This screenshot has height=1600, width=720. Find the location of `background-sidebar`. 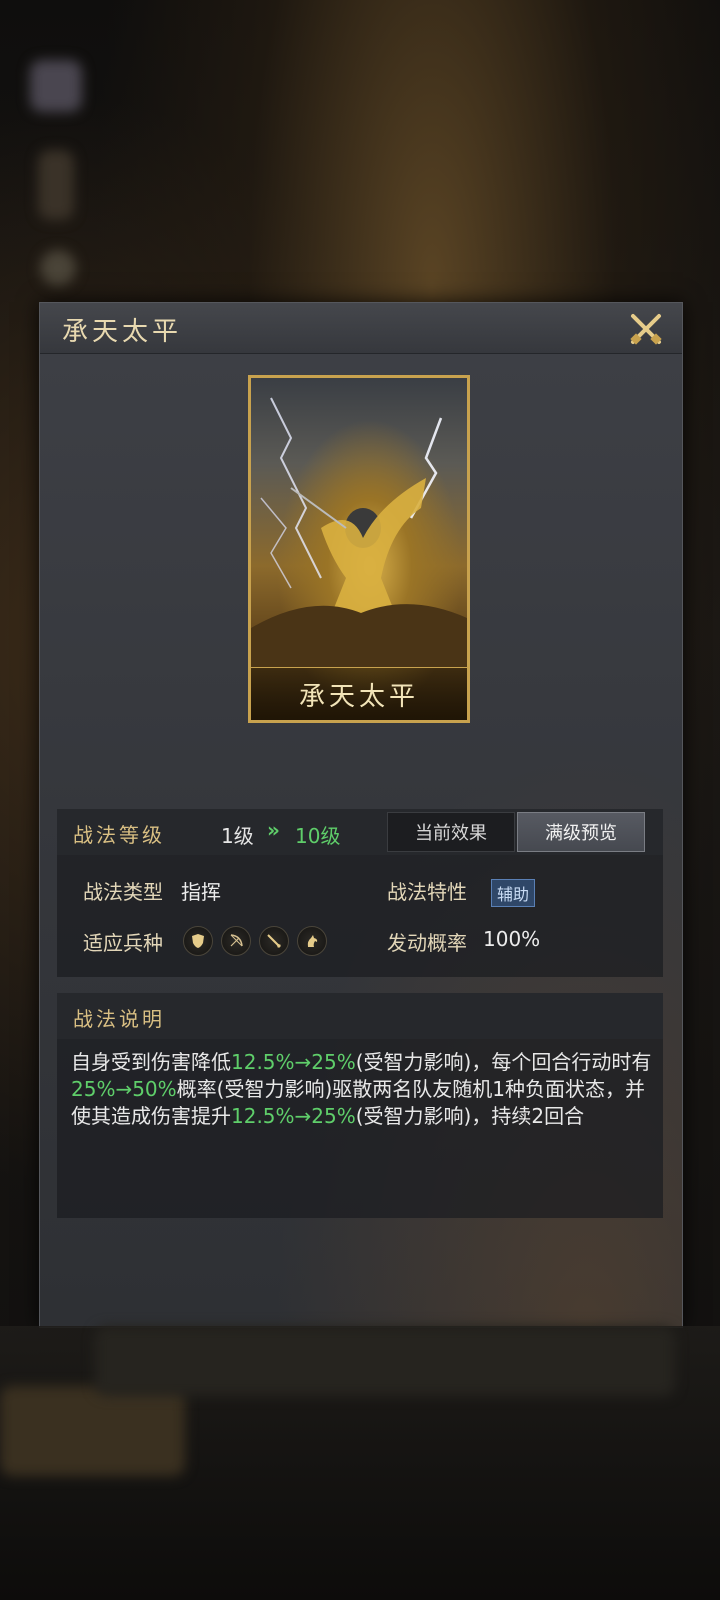

background-sidebar is located at coordinates (56, 185).